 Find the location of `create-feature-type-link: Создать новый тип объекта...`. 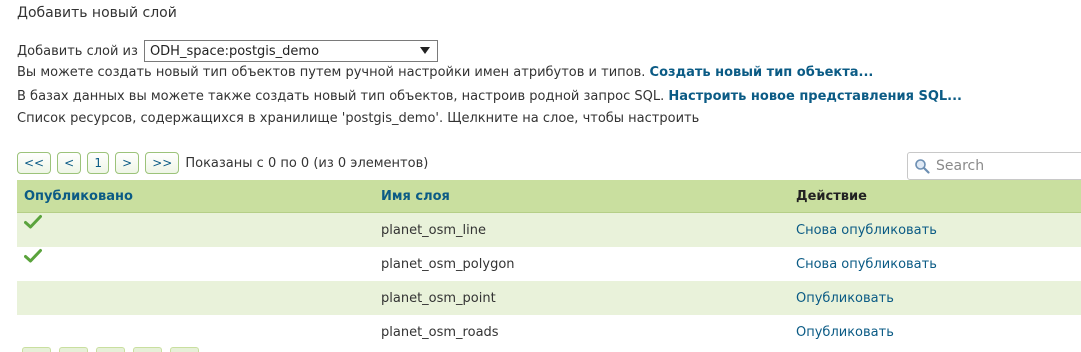

create-feature-type-link: Создать новый тип объекта... is located at coordinates (762, 72).